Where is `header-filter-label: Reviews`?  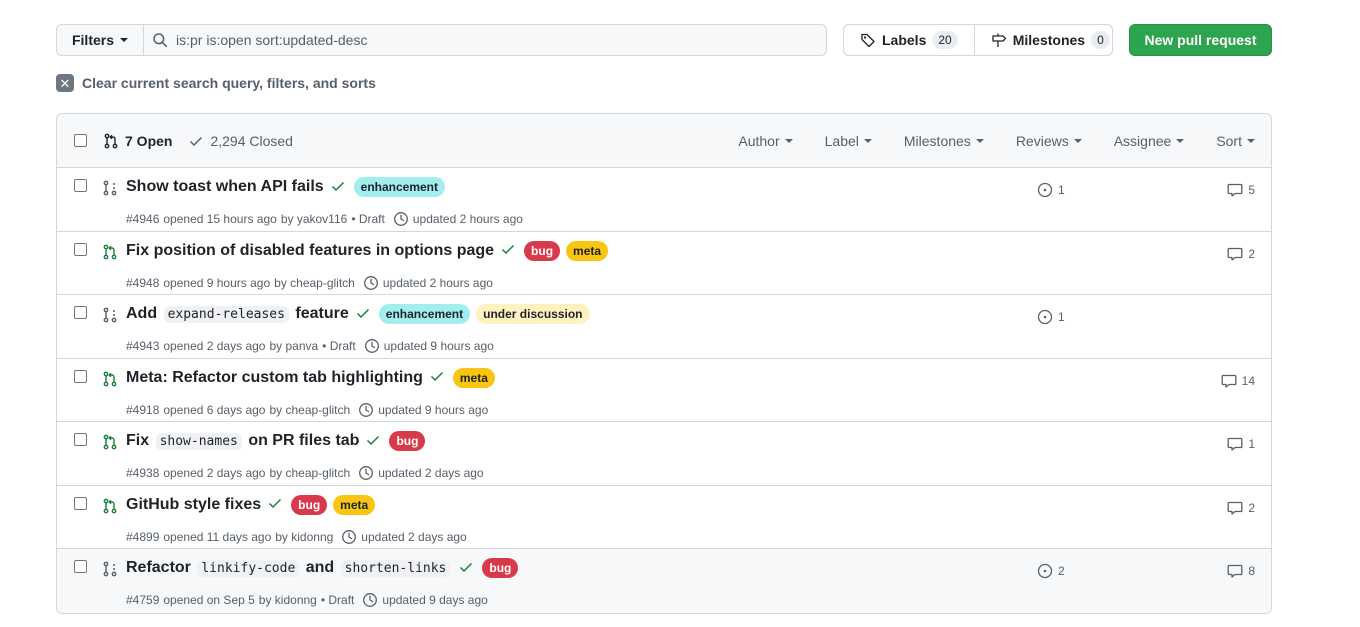
header-filter-label: Reviews is located at coordinates (1042, 141).